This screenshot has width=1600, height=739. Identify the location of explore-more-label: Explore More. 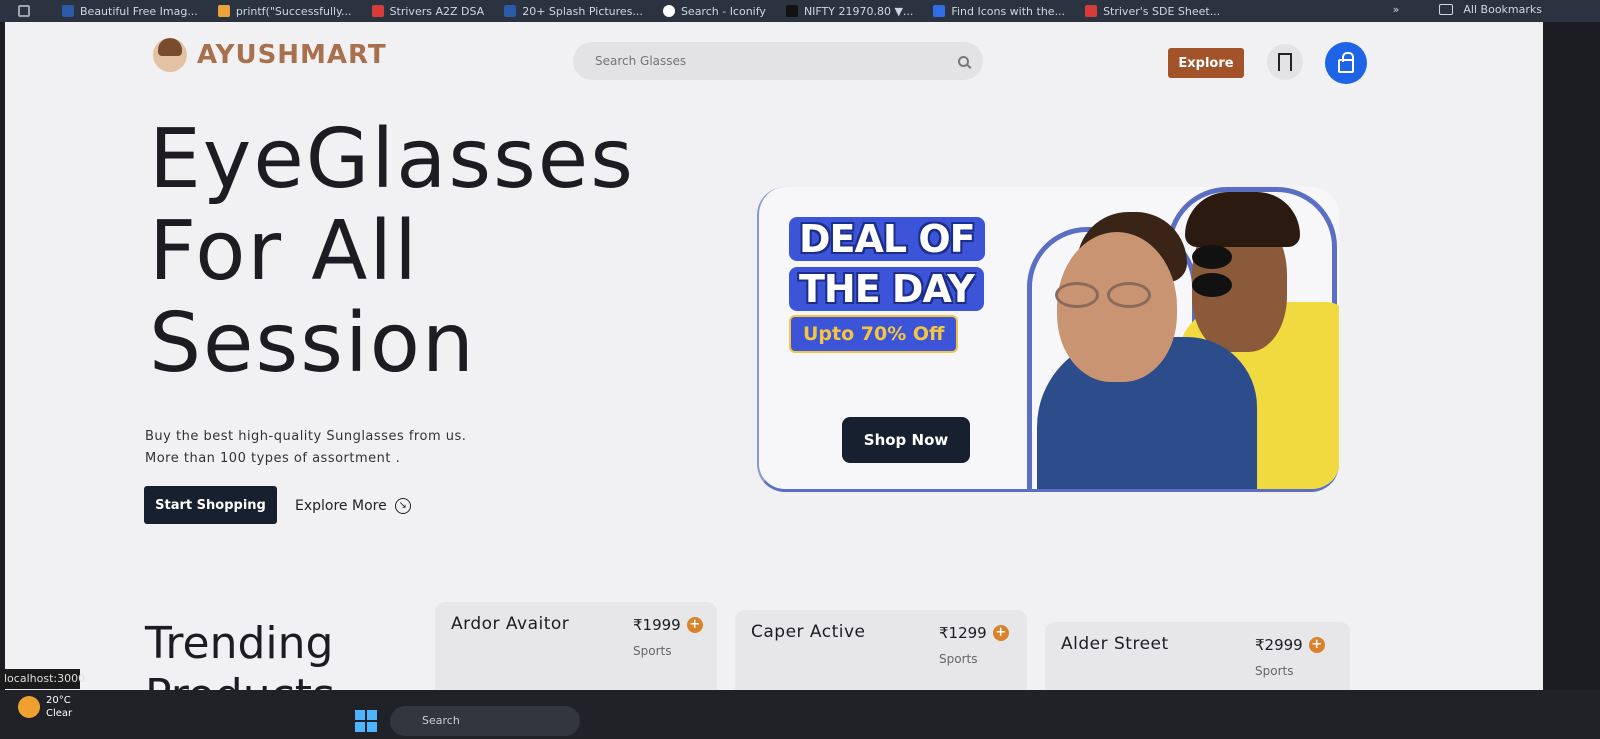
(341, 506).